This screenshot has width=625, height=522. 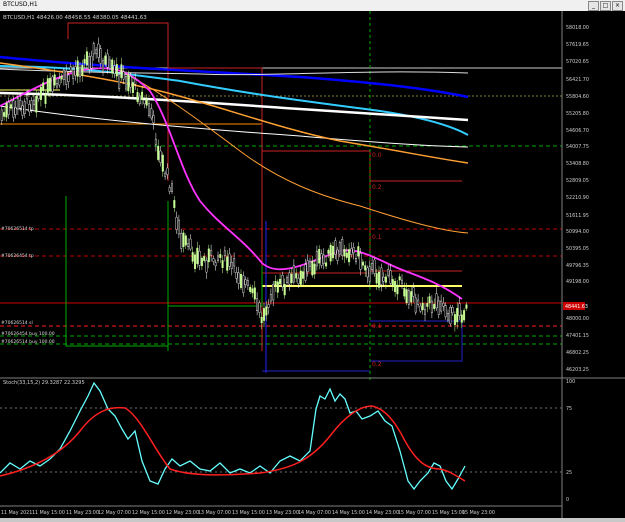 What do you see at coordinates (414, 513) in the screenshot?
I see `time-tick: 15 May 07:00` at bounding box center [414, 513].